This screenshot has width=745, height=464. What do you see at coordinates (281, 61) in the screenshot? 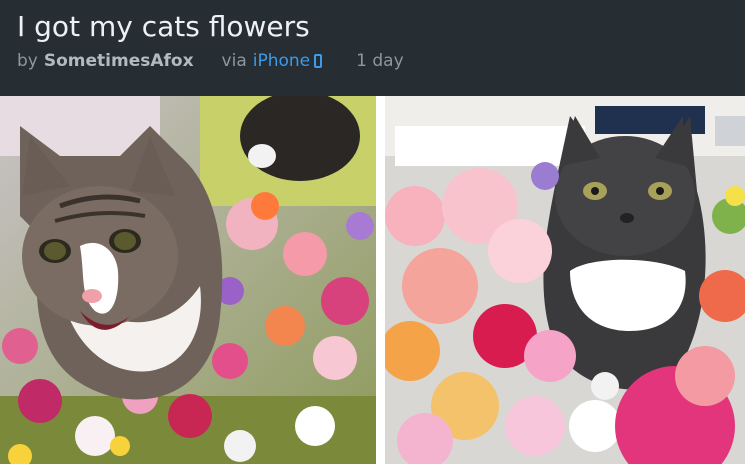
I see `device-link: iPhone` at bounding box center [281, 61].